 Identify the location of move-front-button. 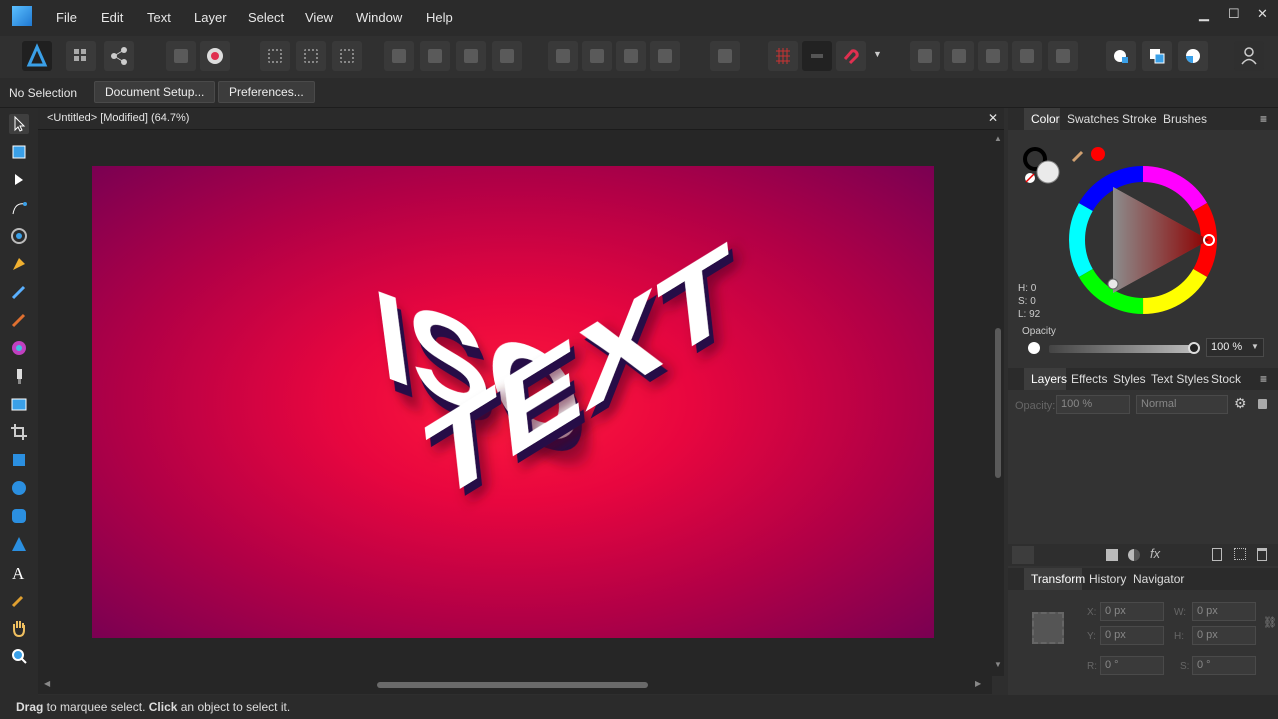
(507, 56).